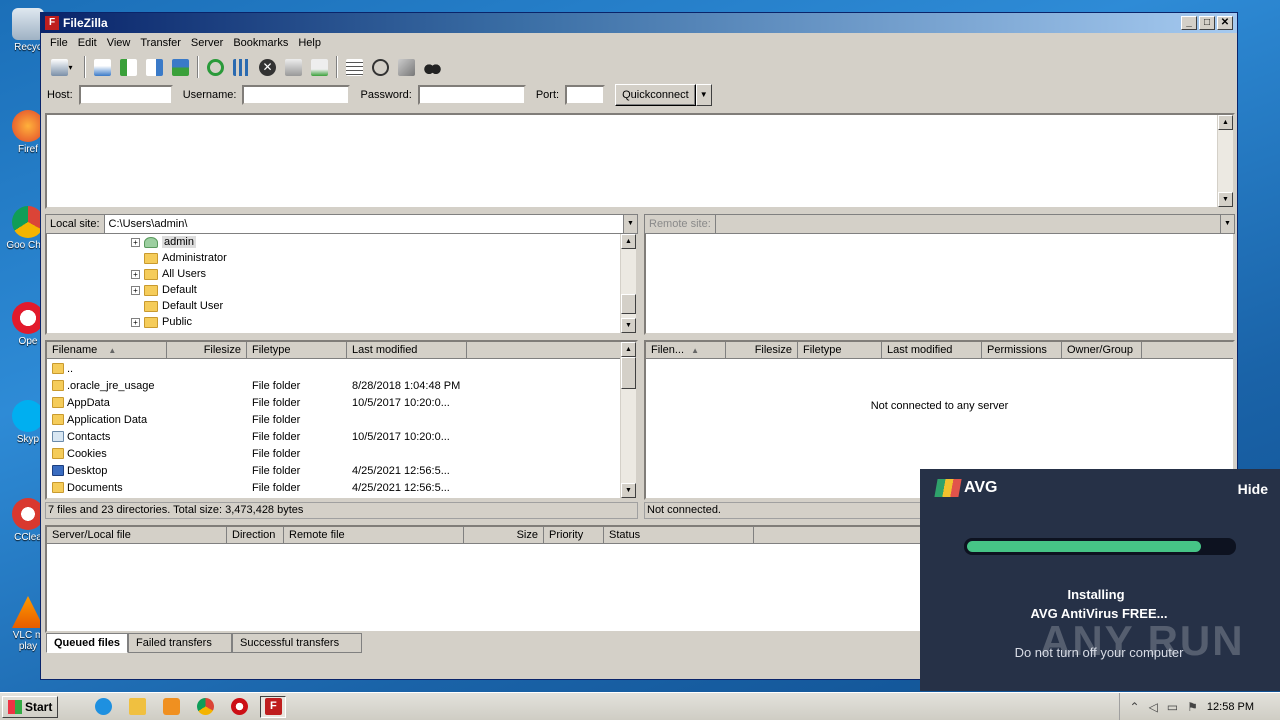  What do you see at coordinates (655, 95) in the screenshot?
I see `quickconnect-button: Quickconnect` at bounding box center [655, 95].